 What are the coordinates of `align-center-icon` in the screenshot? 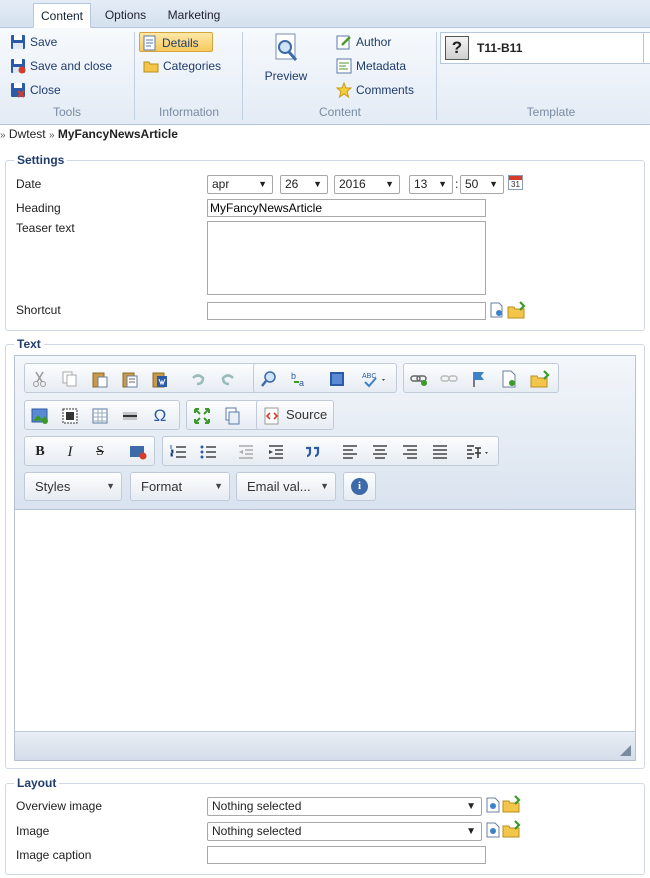 It's located at (380, 452).